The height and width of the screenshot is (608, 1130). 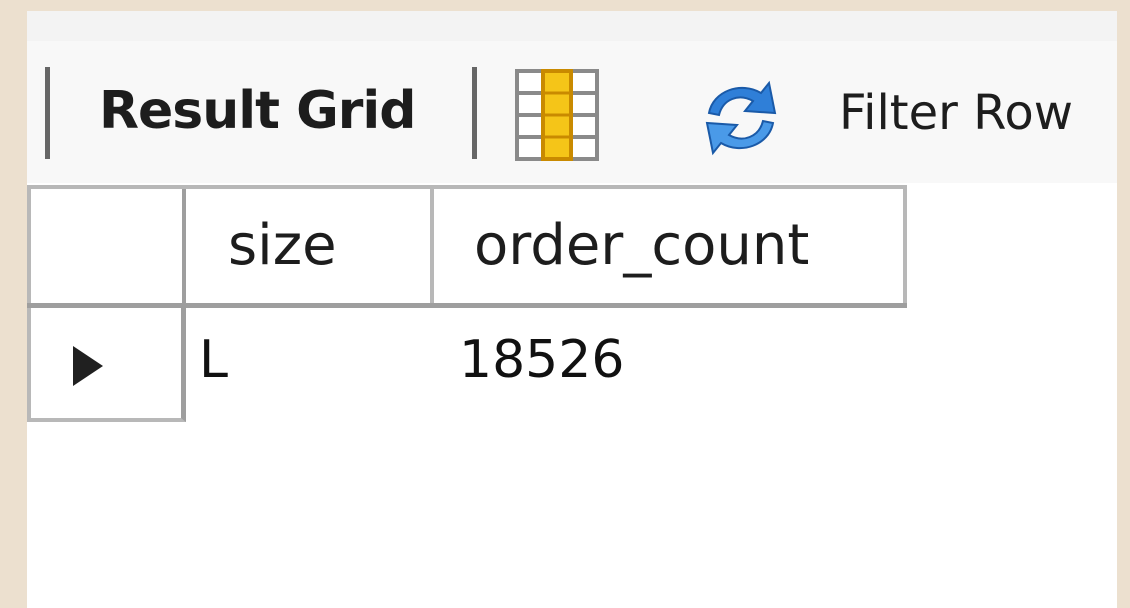 What do you see at coordinates (213, 365) in the screenshot?
I see `cell-size: L` at bounding box center [213, 365].